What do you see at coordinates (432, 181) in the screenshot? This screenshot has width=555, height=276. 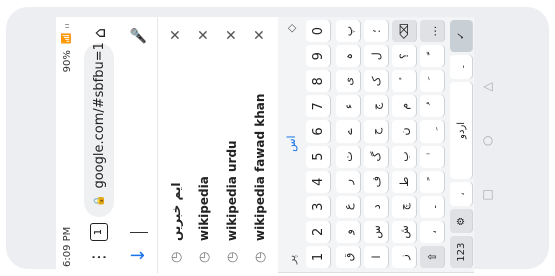 I see `key: ً` at bounding box center [432, 181].